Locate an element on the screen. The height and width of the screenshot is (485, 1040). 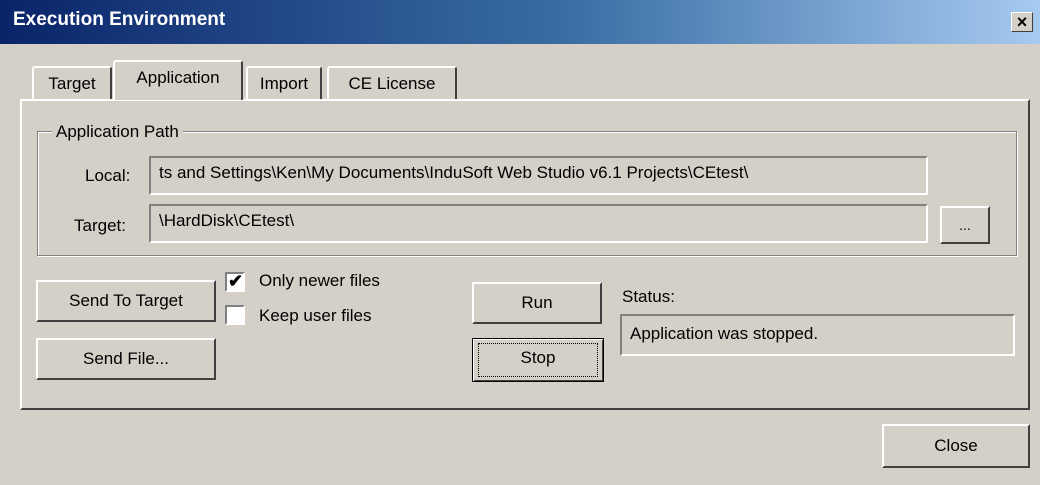
run-label: Run is located at coordinates (537, 302).